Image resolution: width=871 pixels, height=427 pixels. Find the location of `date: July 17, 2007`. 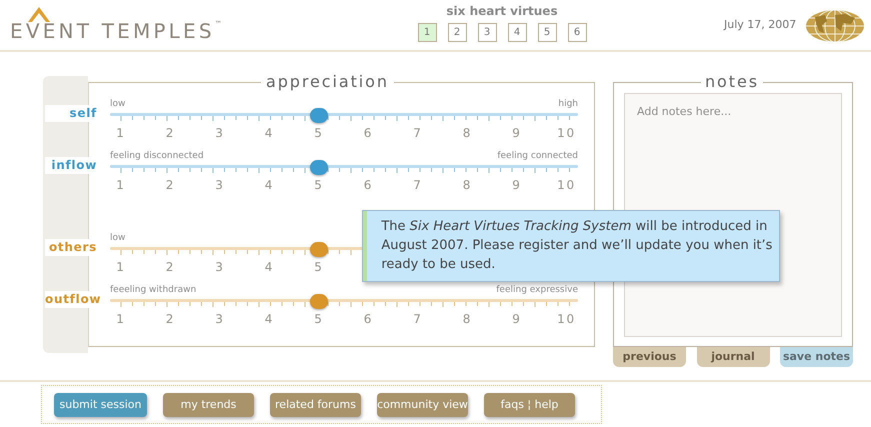

date: July 17, 2007 is located at coordinates (760, 24).